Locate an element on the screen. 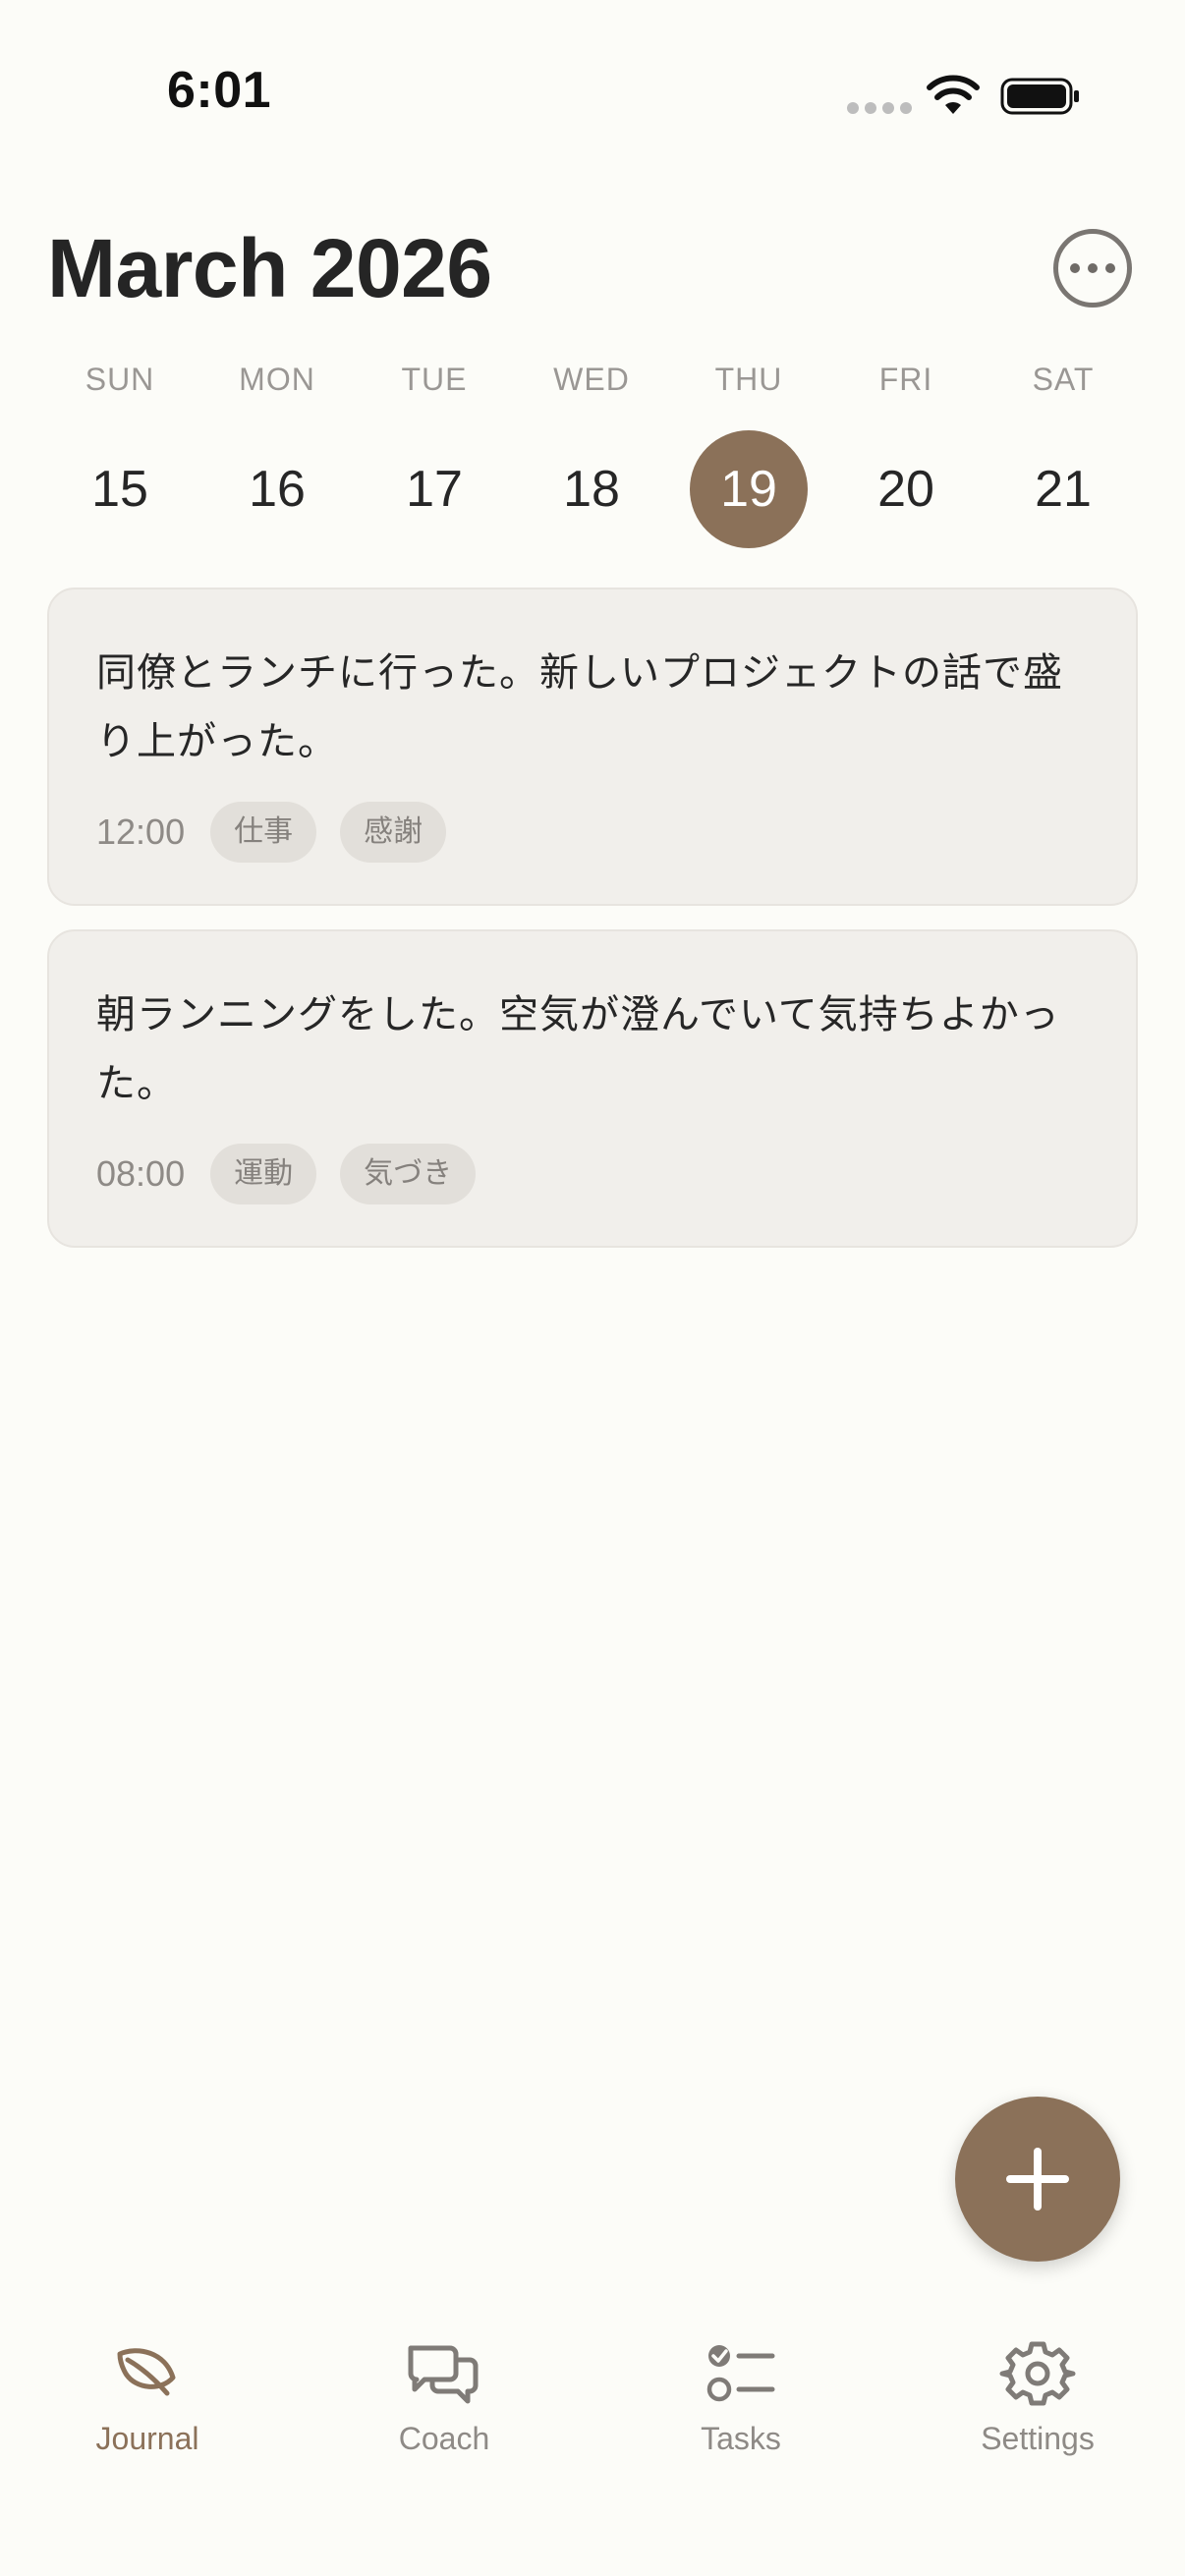 This screenshot has width=1185, height=2576. add-entry-button is located at coordinates (1038, 2179).